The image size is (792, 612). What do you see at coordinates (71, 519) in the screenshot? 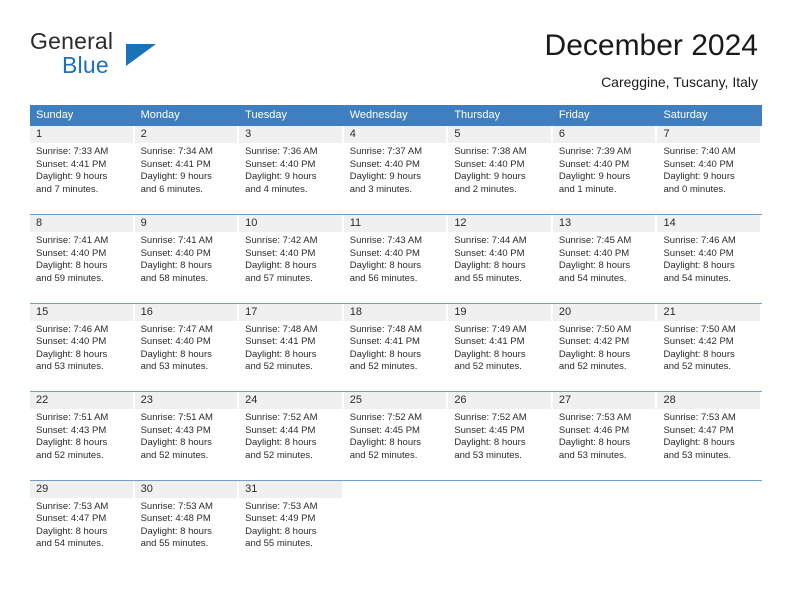
I see `sunset-time: Sunset: 4:47 PM` at bounding box center [71, 519].